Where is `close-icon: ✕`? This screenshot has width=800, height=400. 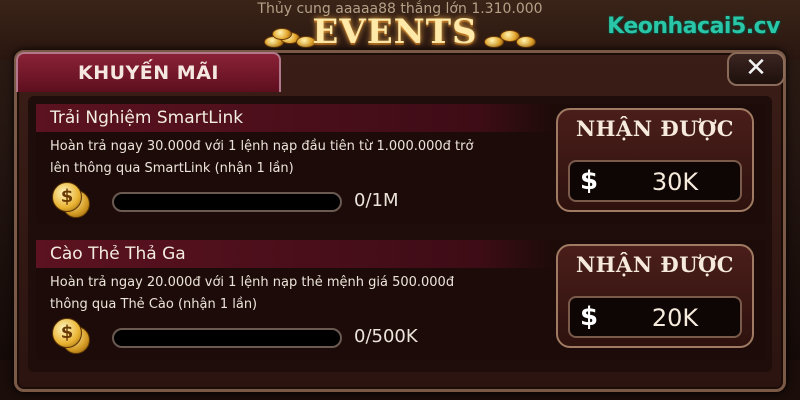
close-icon: ✕ is located at coordinates (756, 68).